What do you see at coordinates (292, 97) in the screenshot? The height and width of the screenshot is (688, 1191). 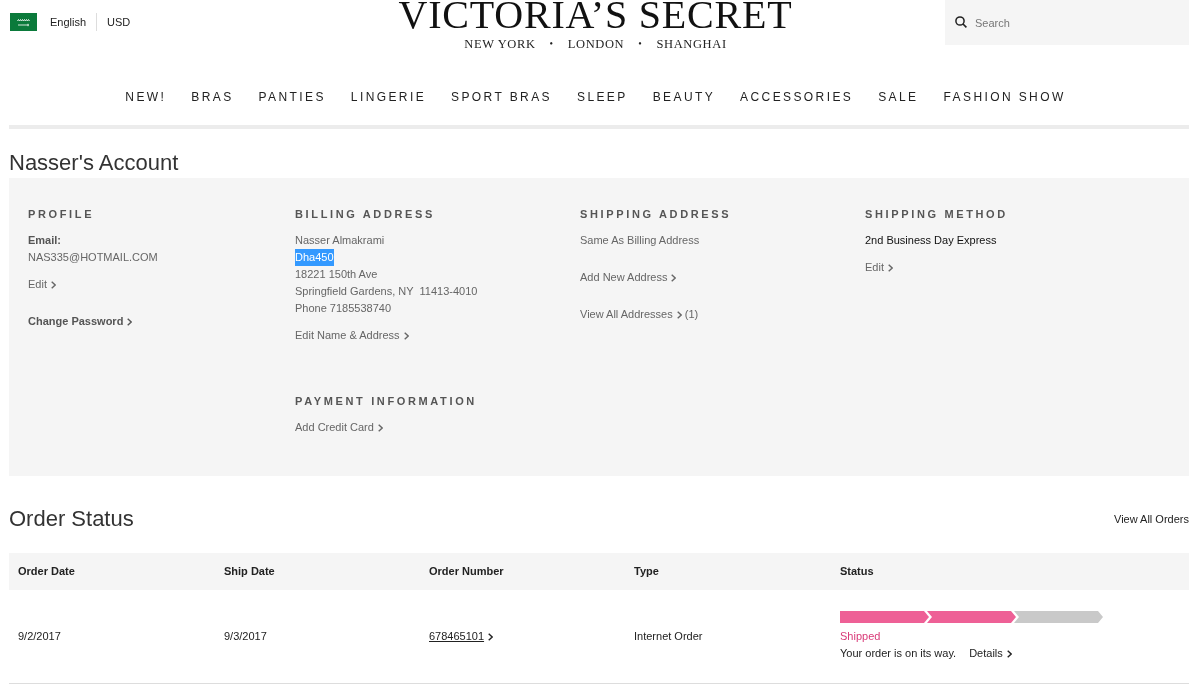 I see `nav-link: PANTIES` at bounding box center [292, 97].